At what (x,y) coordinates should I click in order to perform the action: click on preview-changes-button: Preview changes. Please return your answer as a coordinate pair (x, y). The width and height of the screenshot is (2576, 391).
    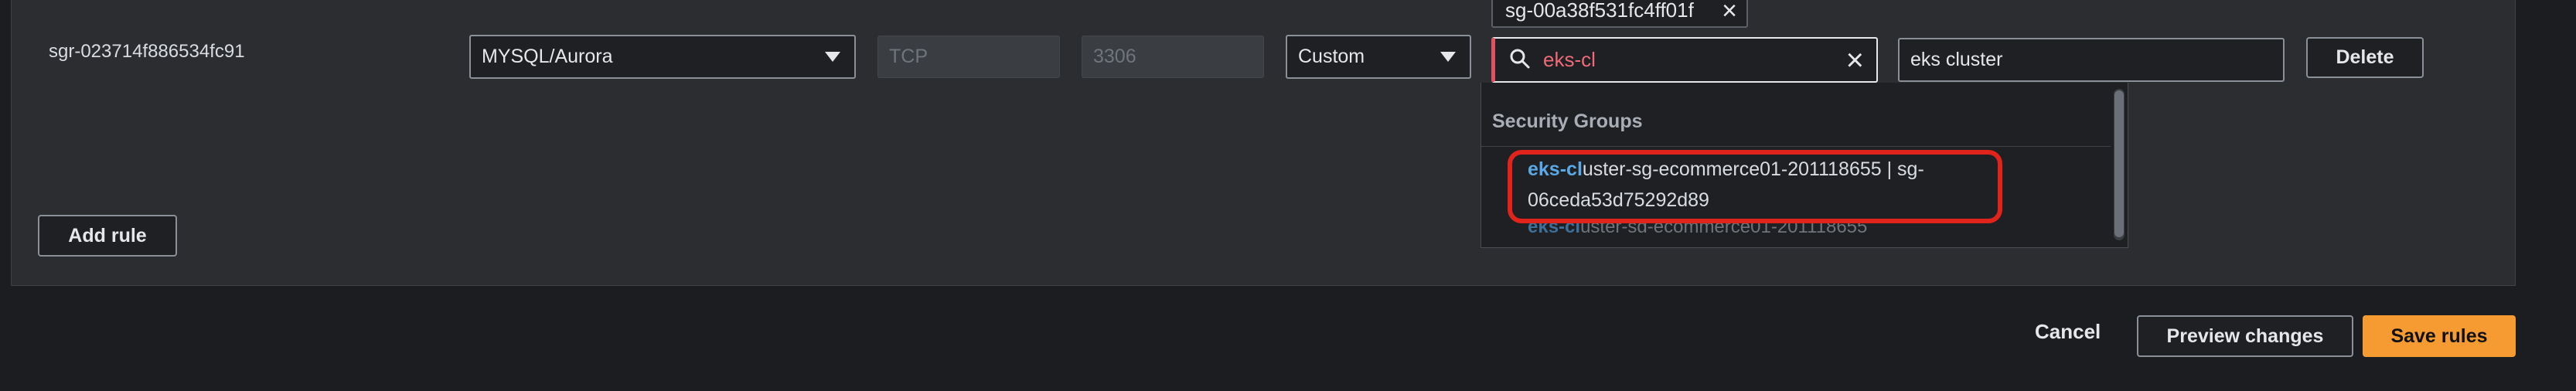
    Looking at the image, I should click on (2245, 336).